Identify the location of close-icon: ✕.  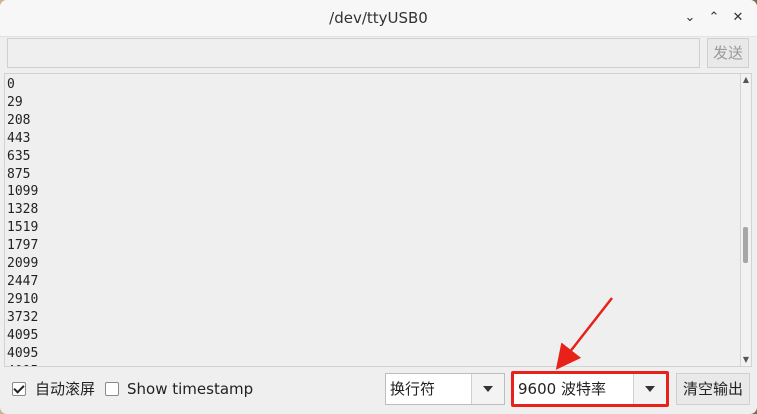
(738, 18).